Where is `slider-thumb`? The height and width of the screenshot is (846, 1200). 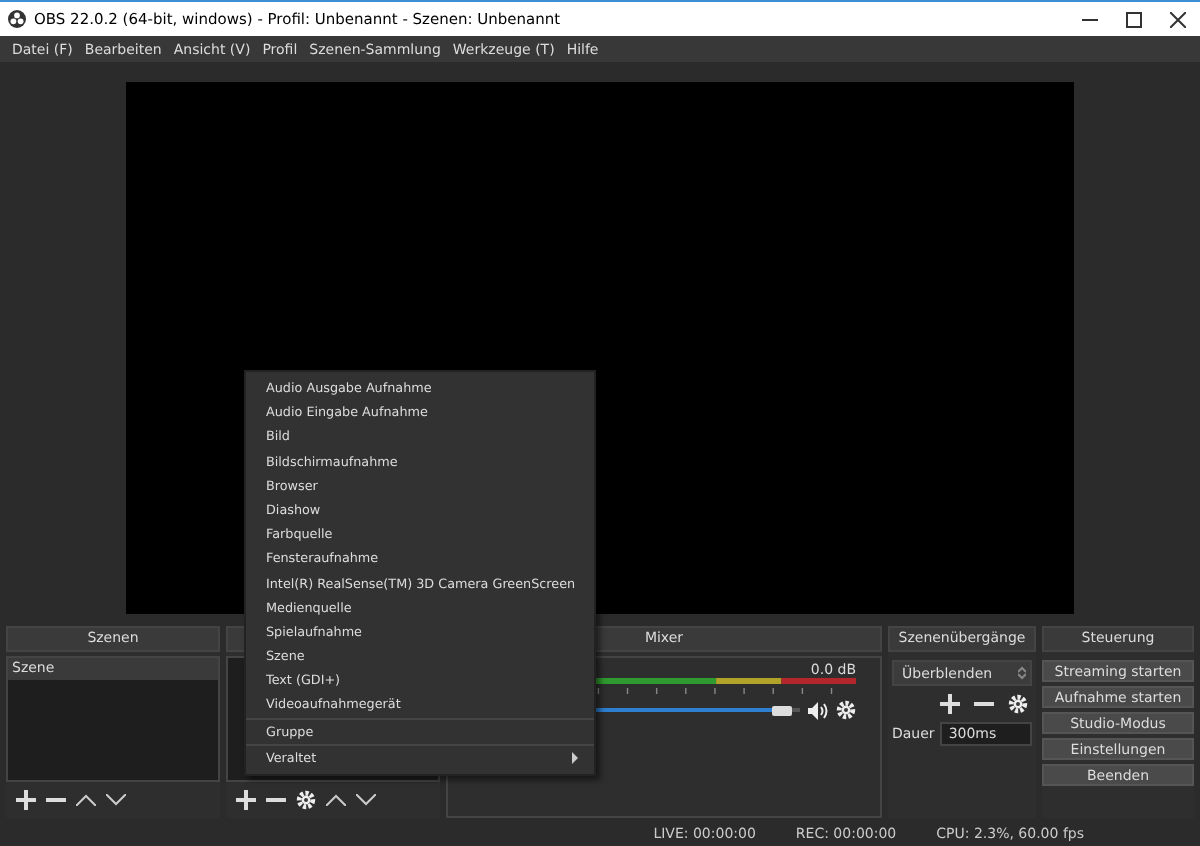 slider-thumb is located at coordinates (782, 710).